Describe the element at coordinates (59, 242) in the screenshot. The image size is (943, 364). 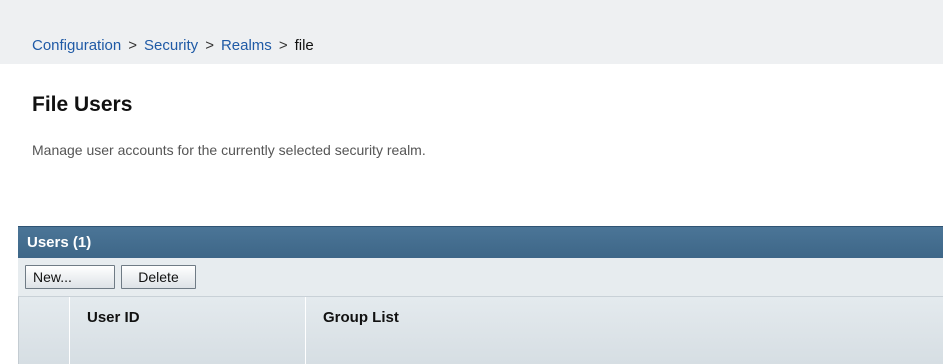
I see `users-table-title: Users (1)` at that location.